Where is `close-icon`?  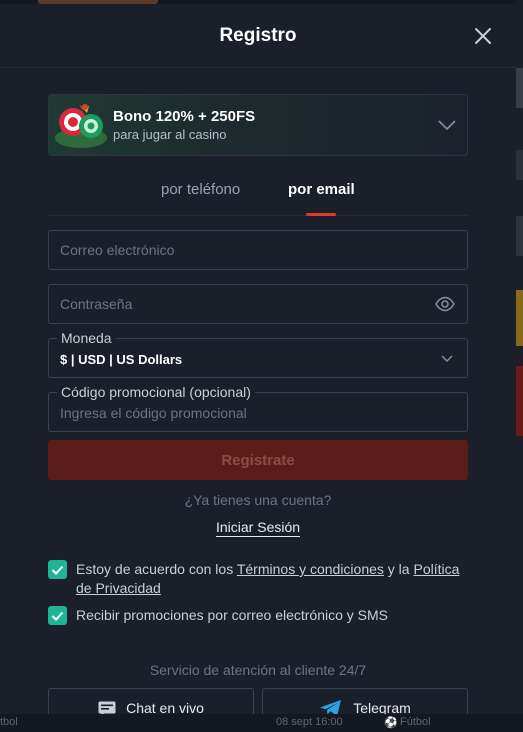
close-icon is located at coordinates (483, 36).